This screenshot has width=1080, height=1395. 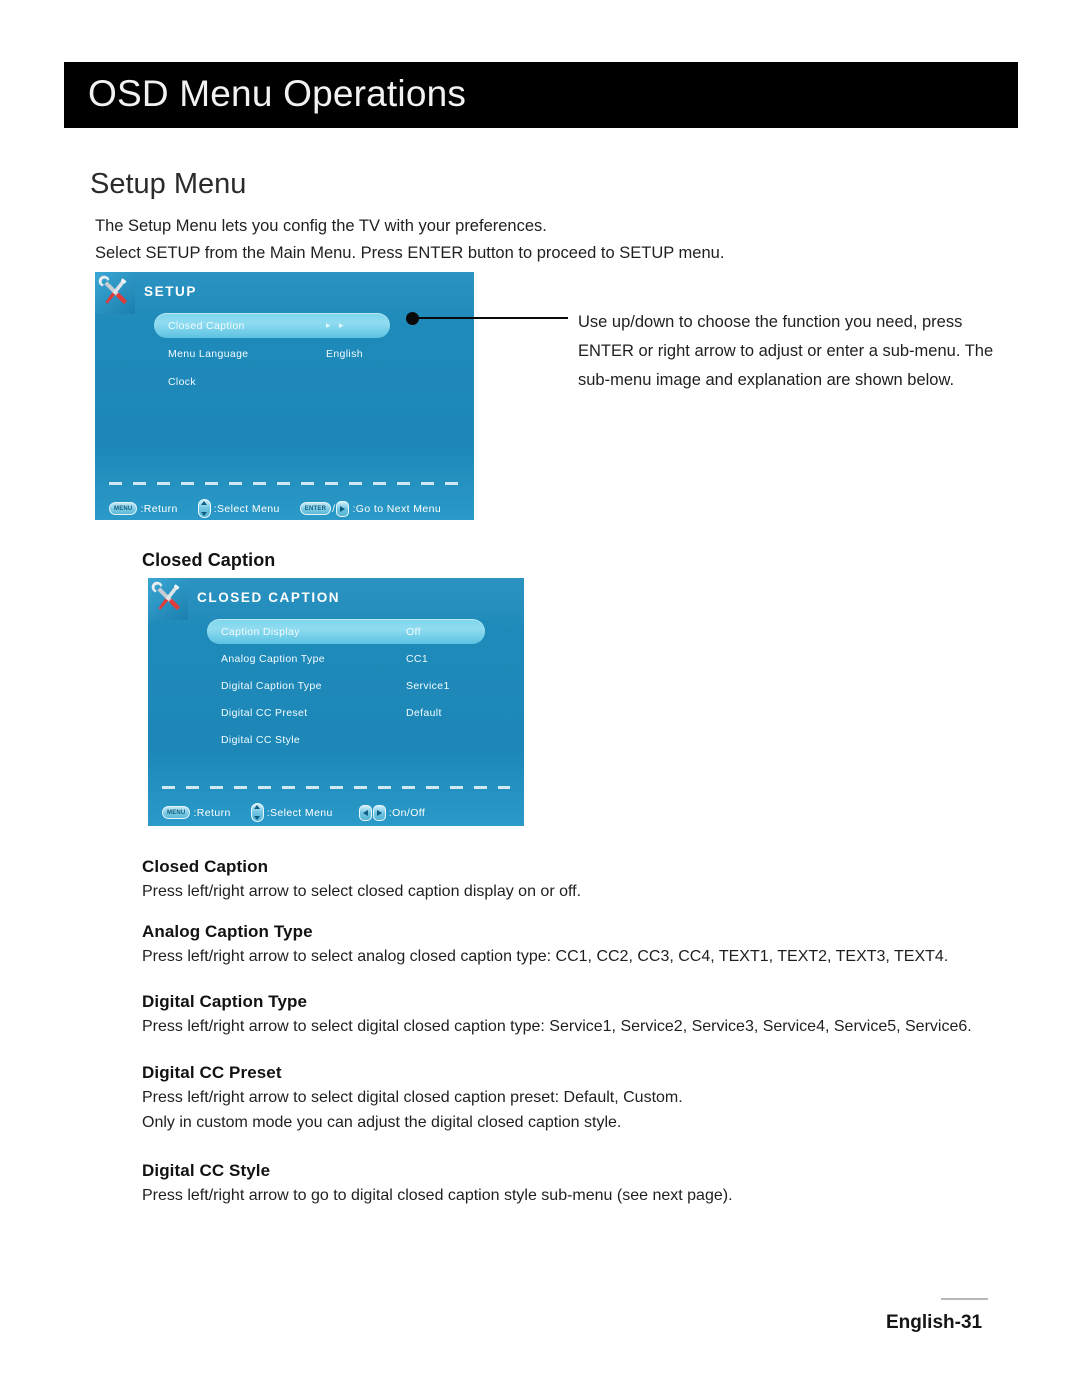 What do you see at coordinates (168, 184) in the screenshot?
I see `section-title: Setup Menu` at bounding box center [168, 184].